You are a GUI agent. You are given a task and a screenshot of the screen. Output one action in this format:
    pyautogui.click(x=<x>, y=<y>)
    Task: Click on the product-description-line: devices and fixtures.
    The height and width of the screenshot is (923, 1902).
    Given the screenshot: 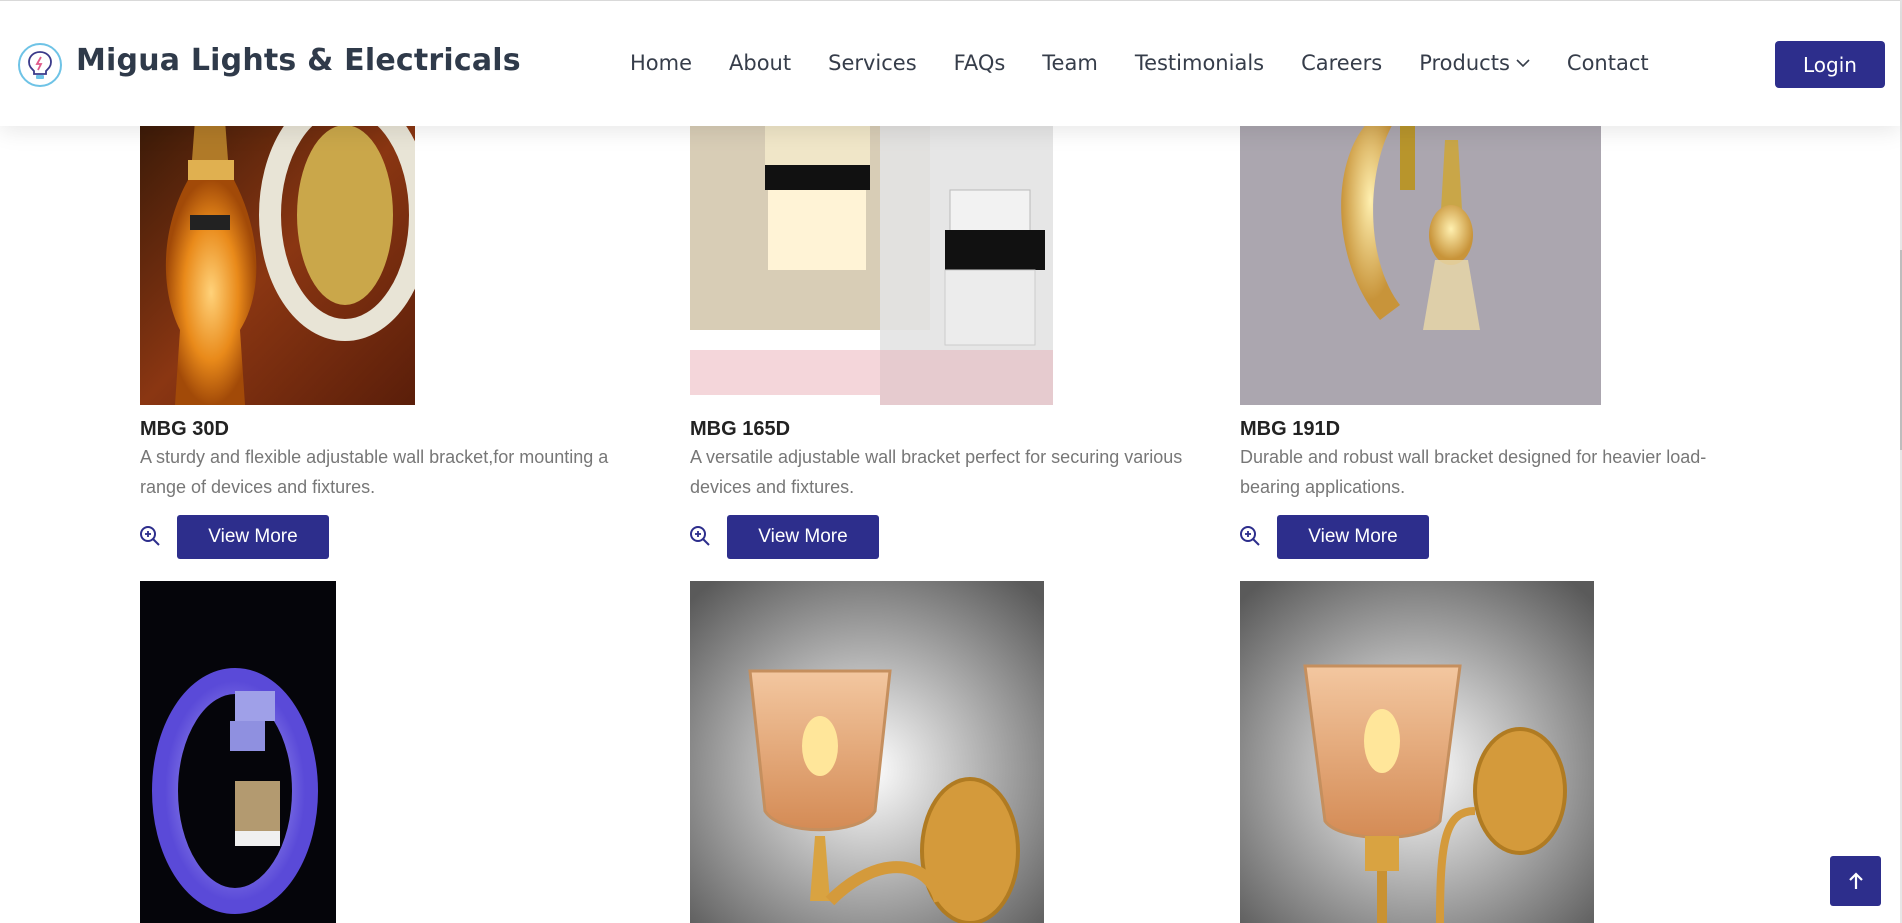 What is the action you would take?
    pyautogui.click(x=772, y=487)
    